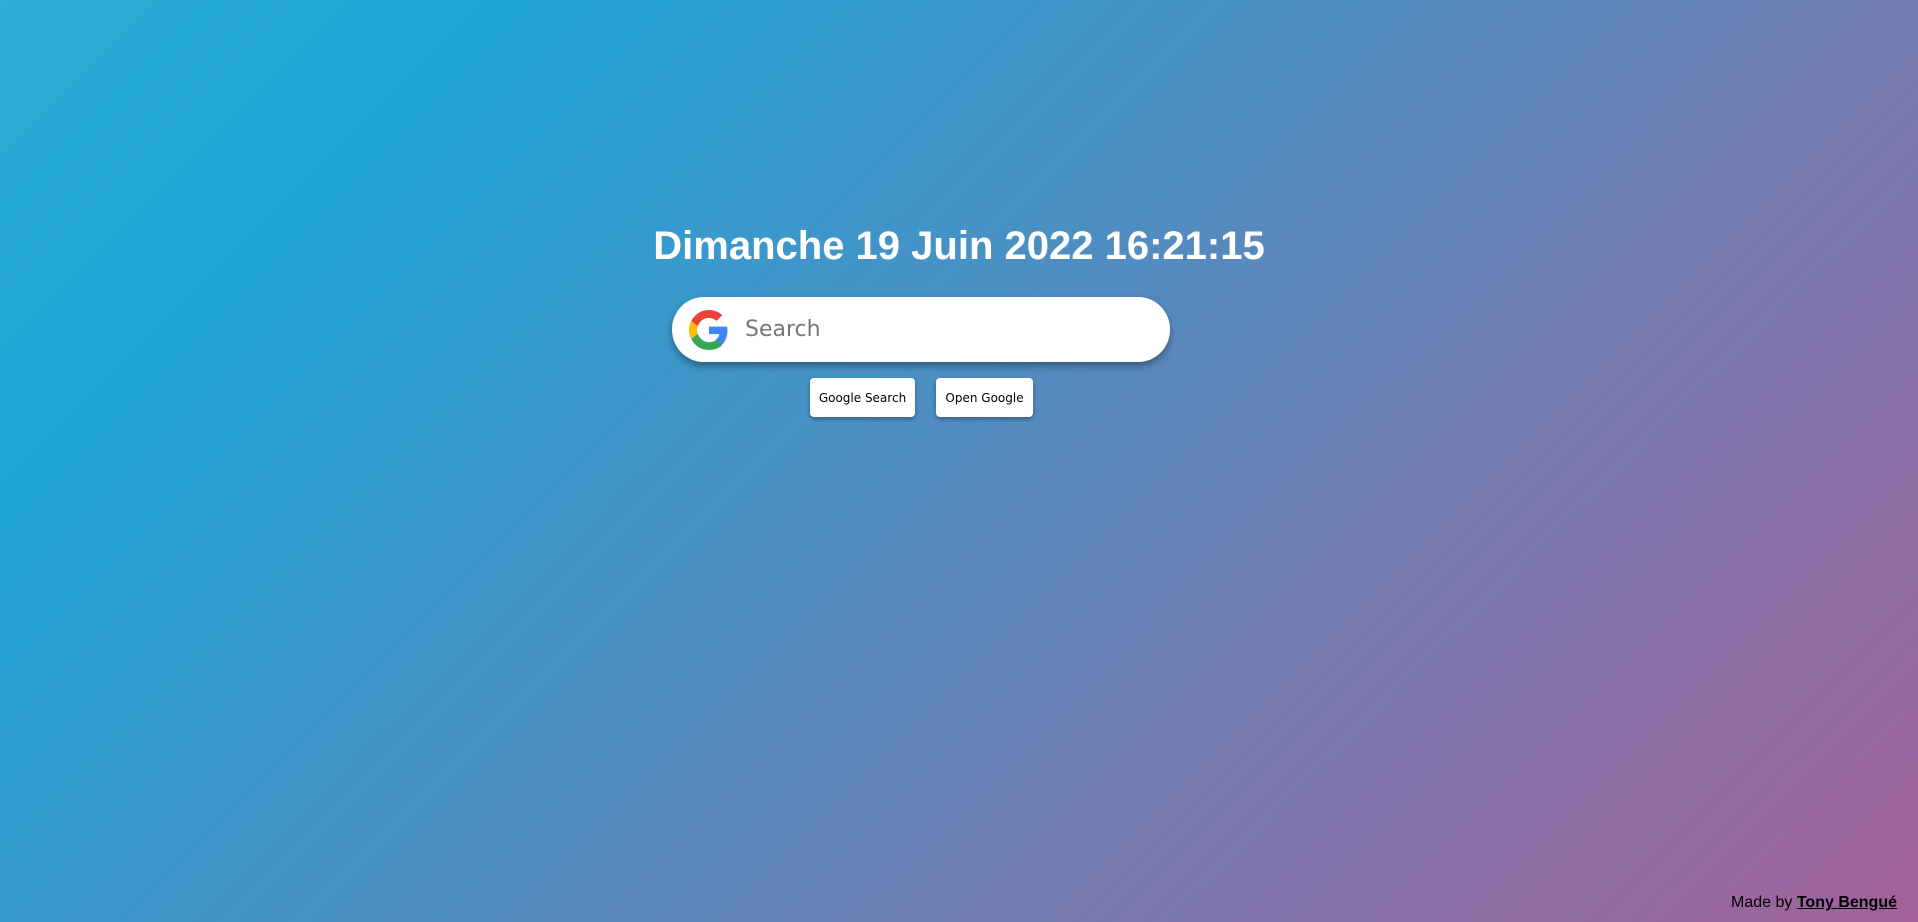 This screenshot has width=1918, height=922. What do you see at coordinates (945, 329) in the screenshot?
I see `search-input` at bounding box center [945, 329].